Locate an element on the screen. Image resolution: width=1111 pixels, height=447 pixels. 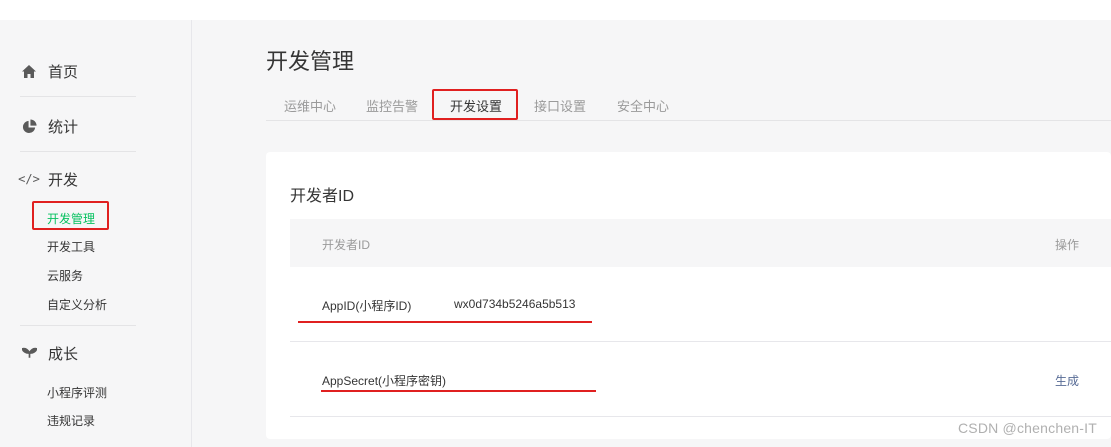
home-icon is located at coordinates (29, 71).